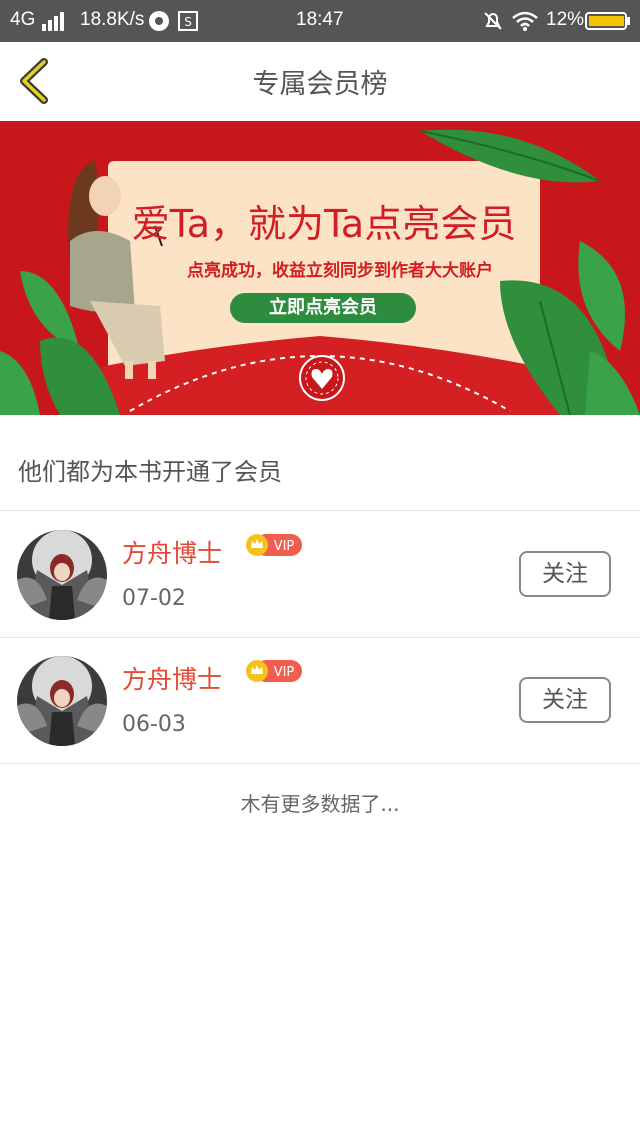 The height and width of the screenshot is (1138, 640). I want to click on member-row: 方舟博士 VIP 07-02 关注, so click(320, 574).